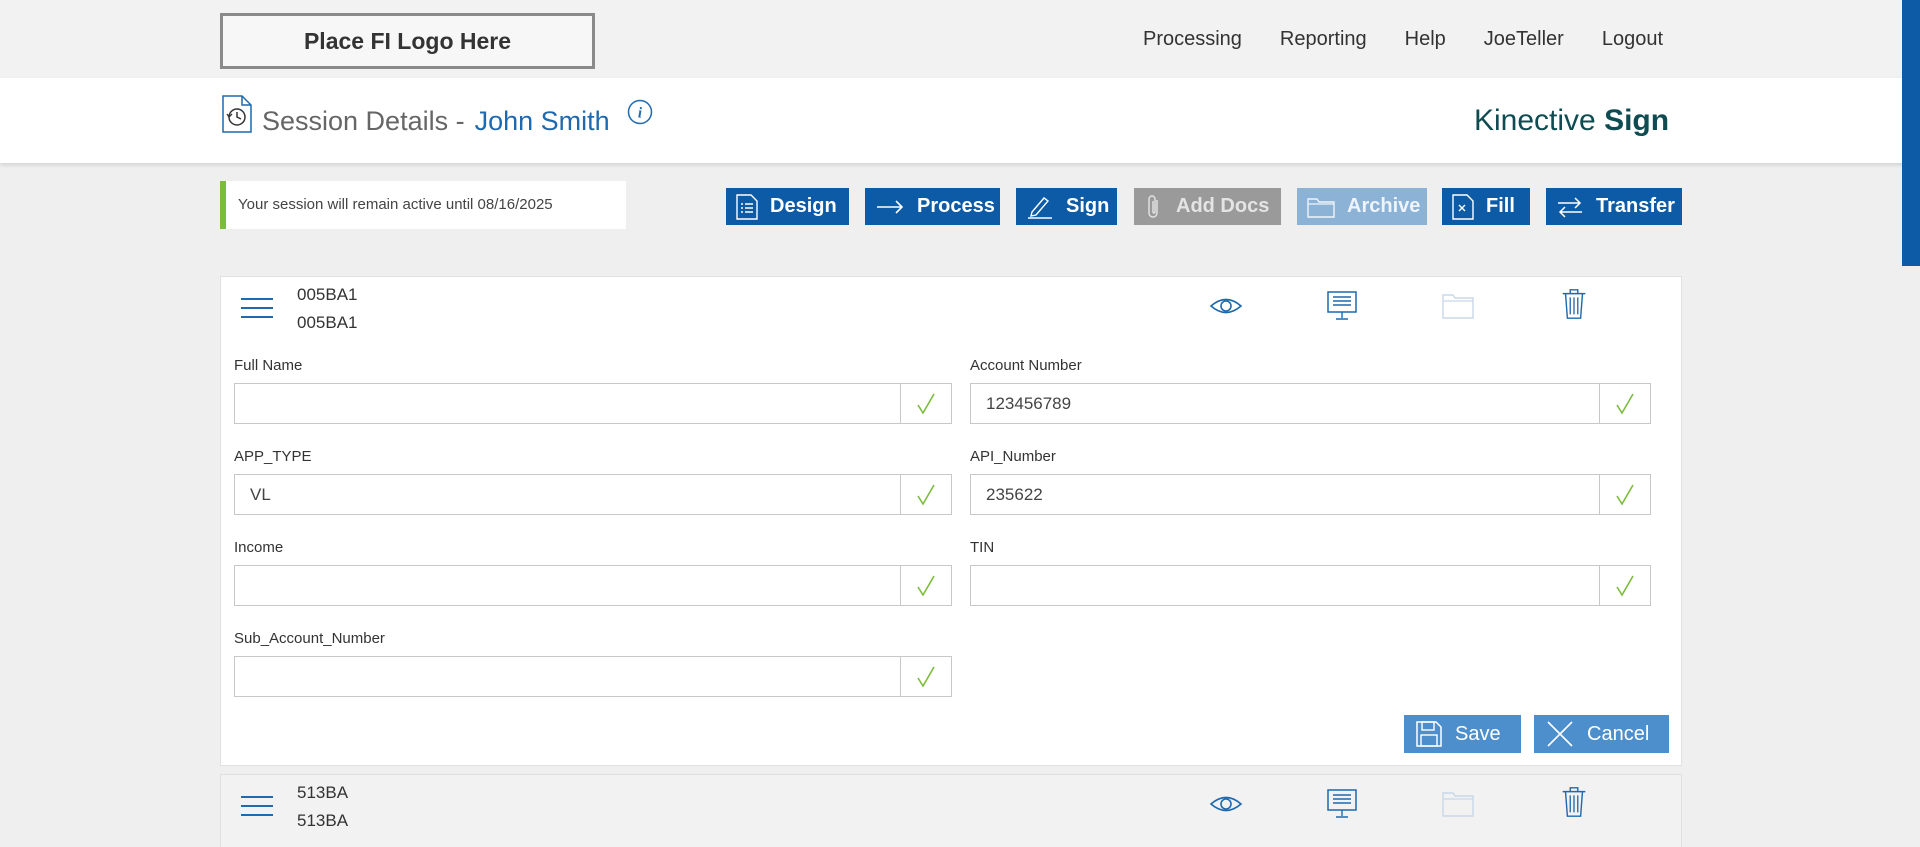 The width and height of the screenshot is (1920, 847). What do you see at coordinates (890, 206) in the screenshot?
I see `arrow-right-icon` at bounding box center [890, 206].